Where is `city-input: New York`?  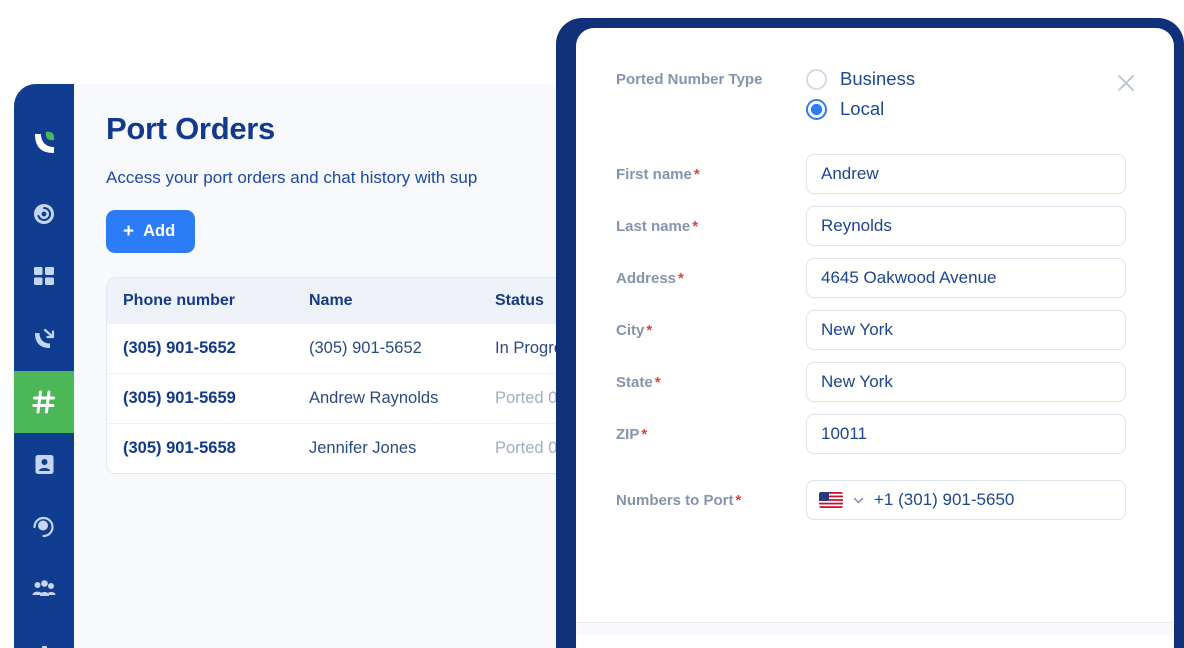
city-input: New York is located at coordinates (966, 330).